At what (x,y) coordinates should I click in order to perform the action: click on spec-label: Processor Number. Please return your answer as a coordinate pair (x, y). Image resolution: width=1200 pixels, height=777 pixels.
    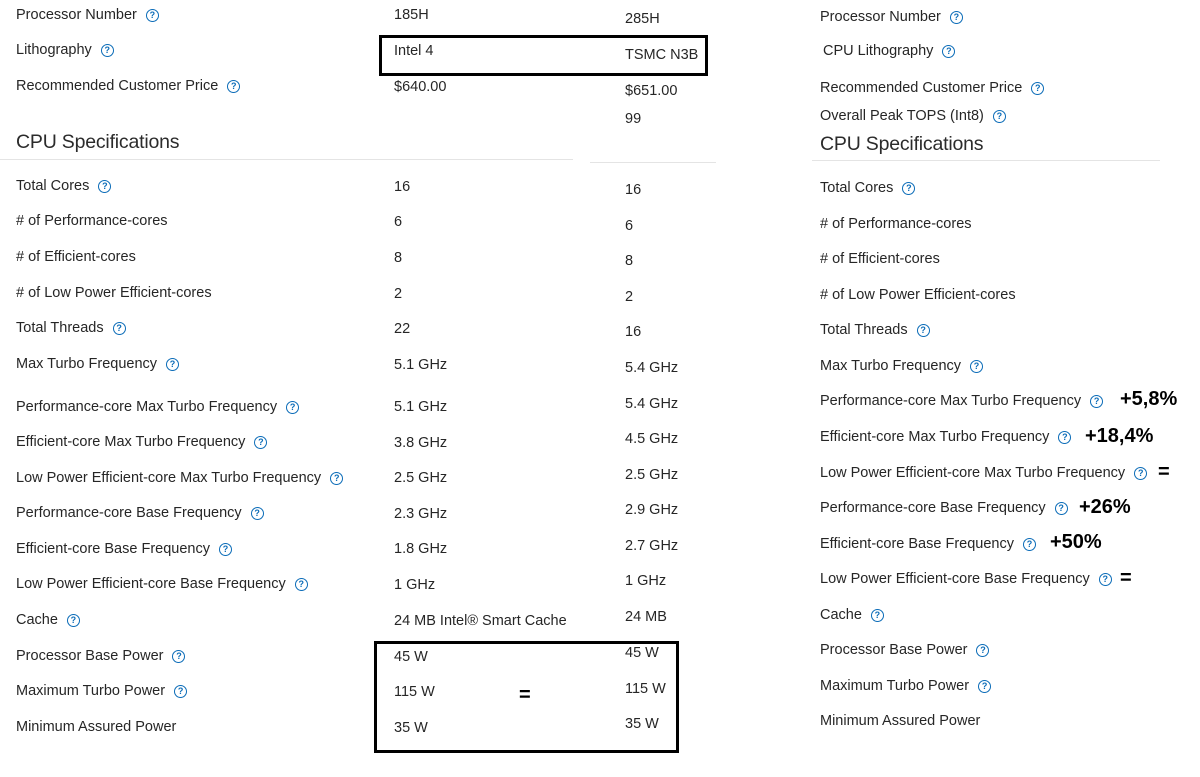
    Looking at the image, I should click on (76, 15).